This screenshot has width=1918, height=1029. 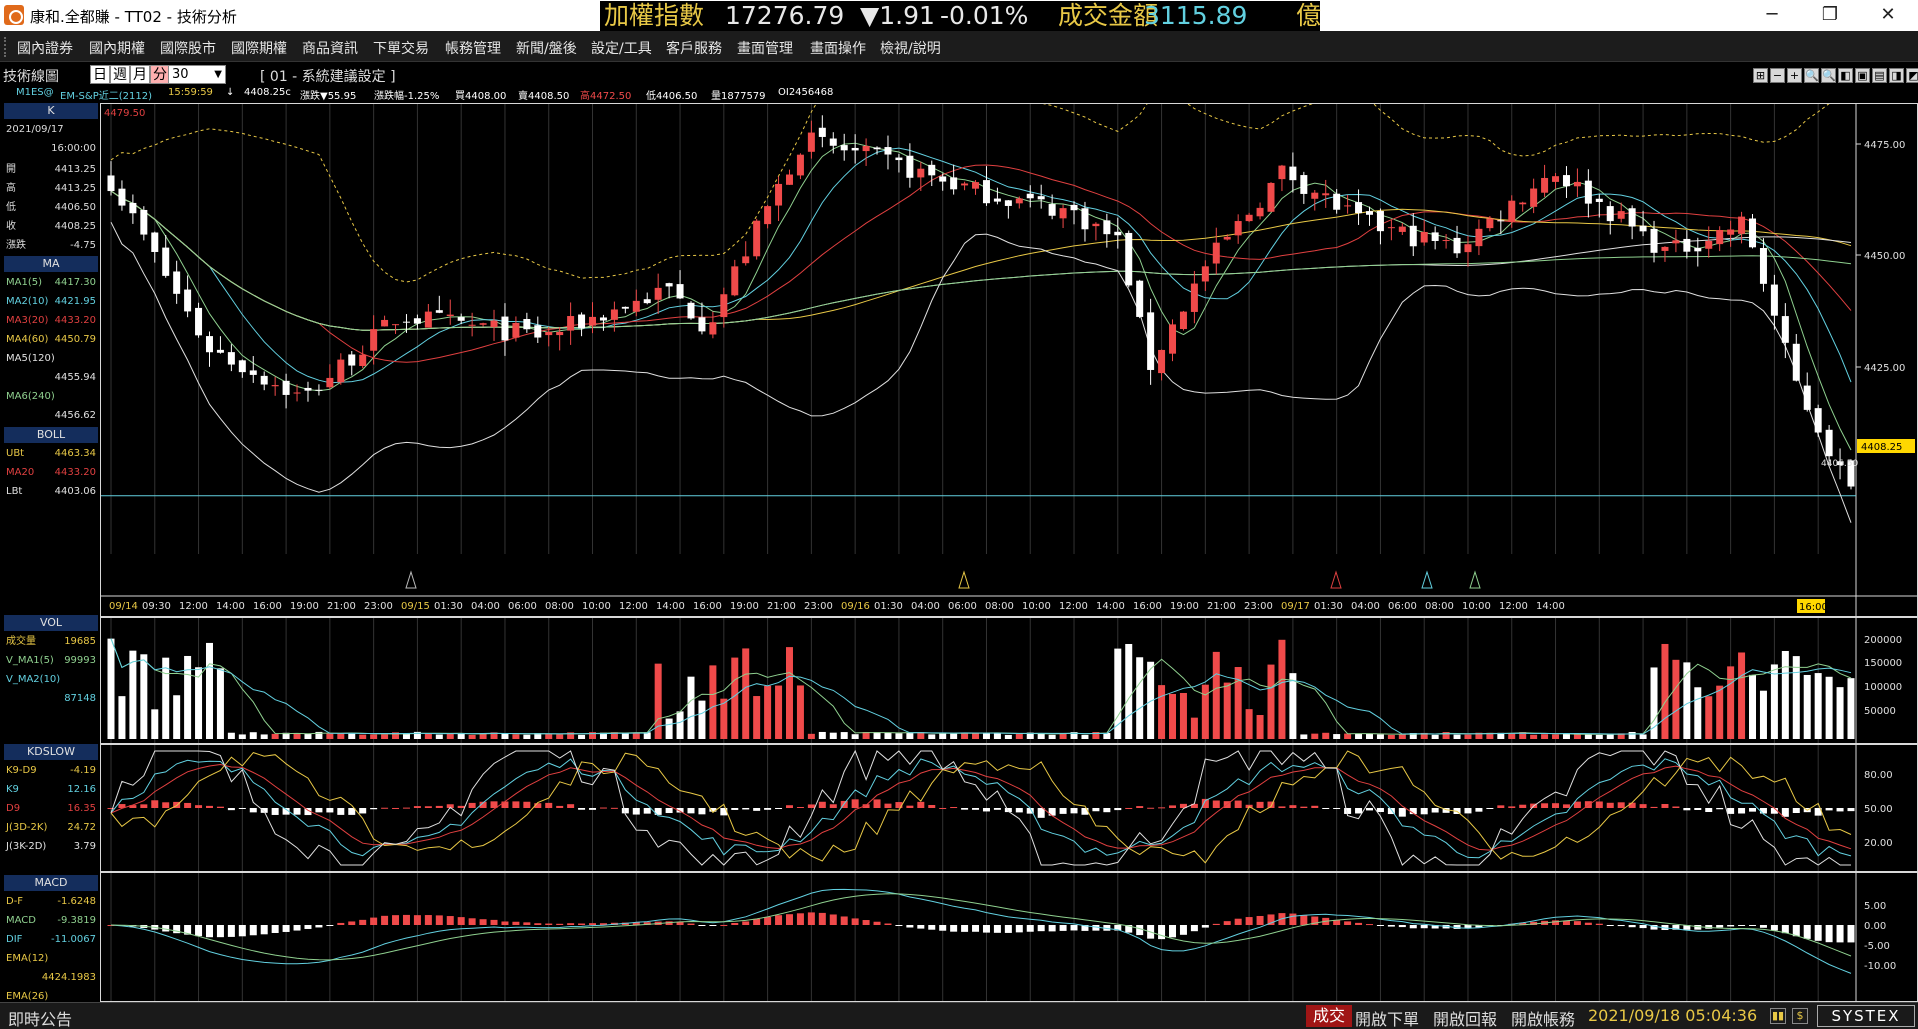 What do you see at coordinates (120, 74) in the screenshot?
I see `period-week-button: 週` at bounding box center [120, 74].